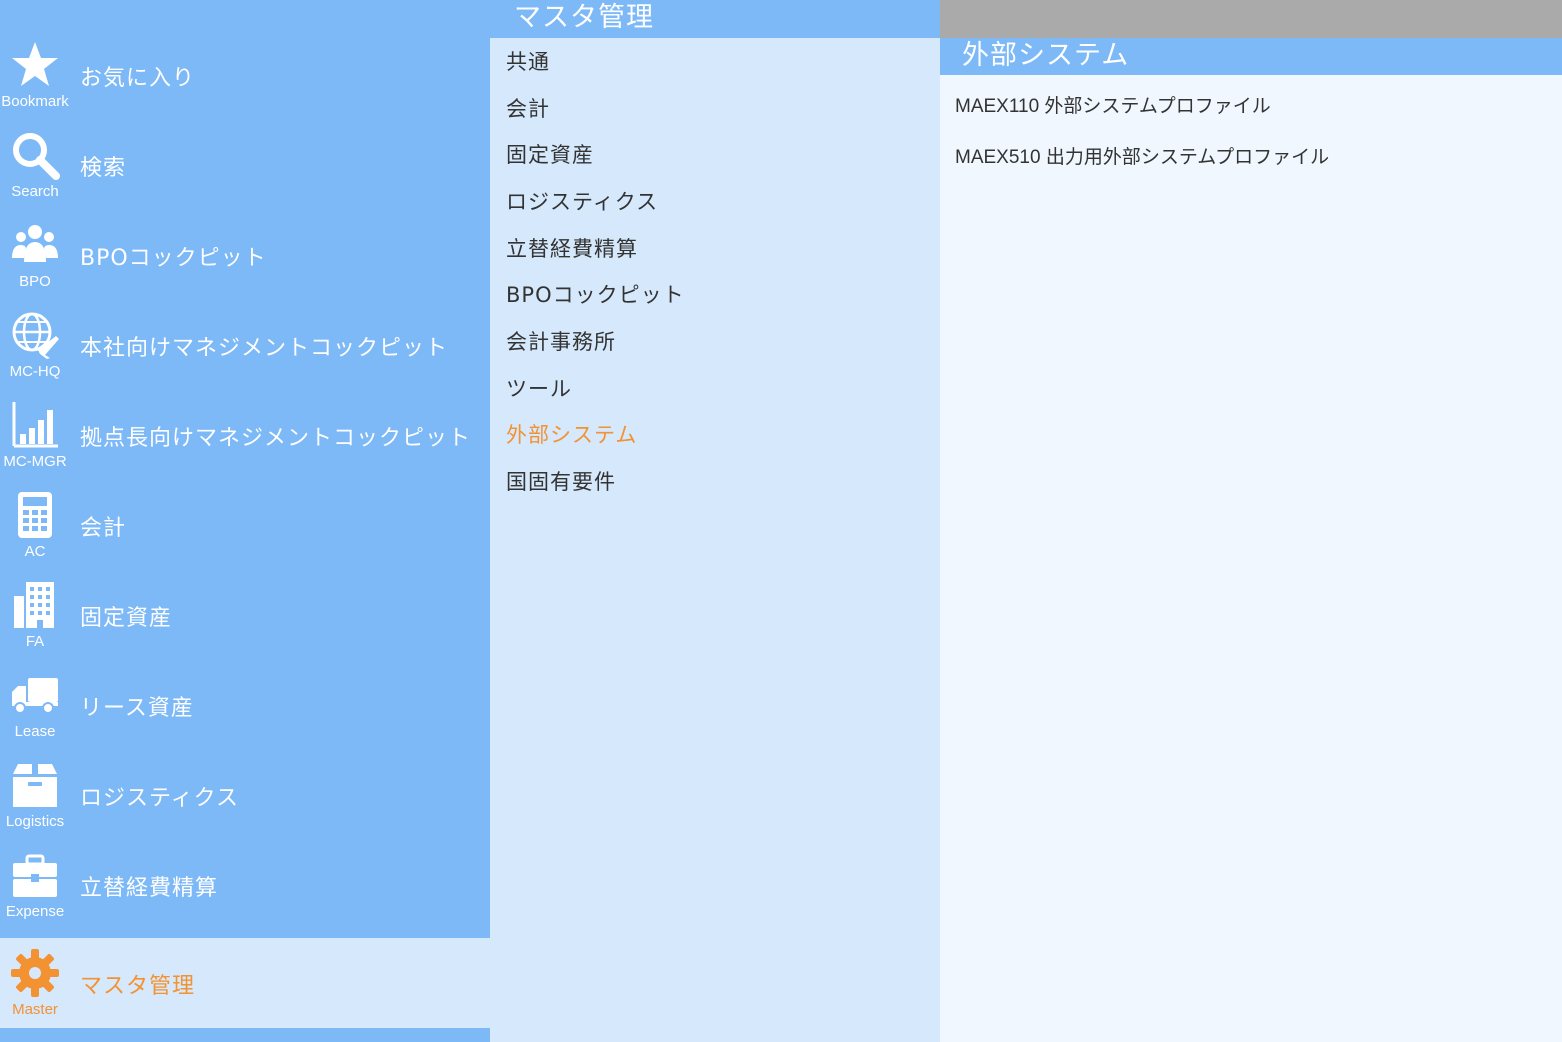  Describe the element at coordinates (138, 986) in the screenshot. I see `nav-label: マスタ管理` at that location.